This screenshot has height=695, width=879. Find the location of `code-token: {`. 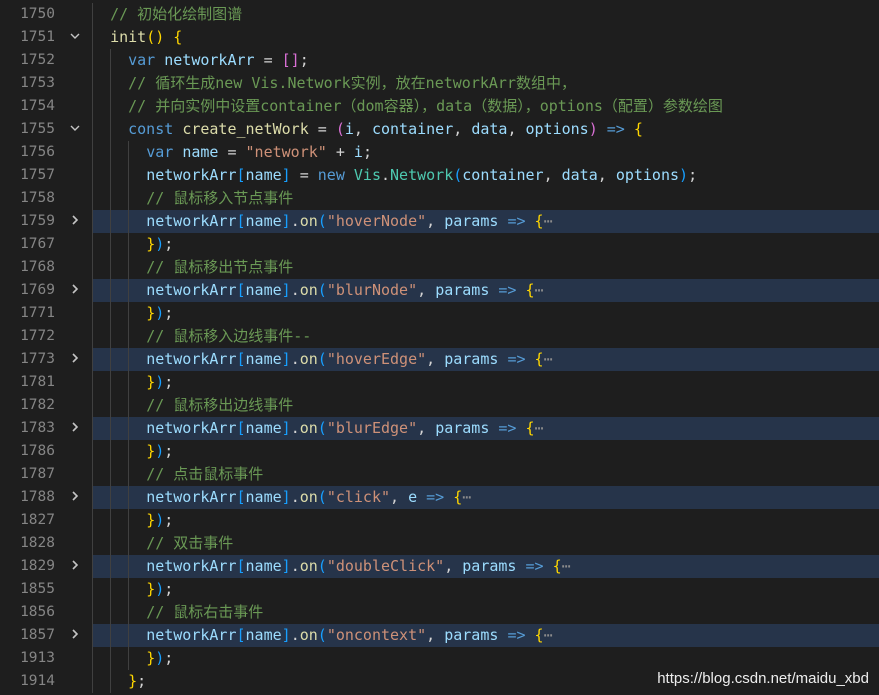

code-token: { is located at coordinates (530, 290).